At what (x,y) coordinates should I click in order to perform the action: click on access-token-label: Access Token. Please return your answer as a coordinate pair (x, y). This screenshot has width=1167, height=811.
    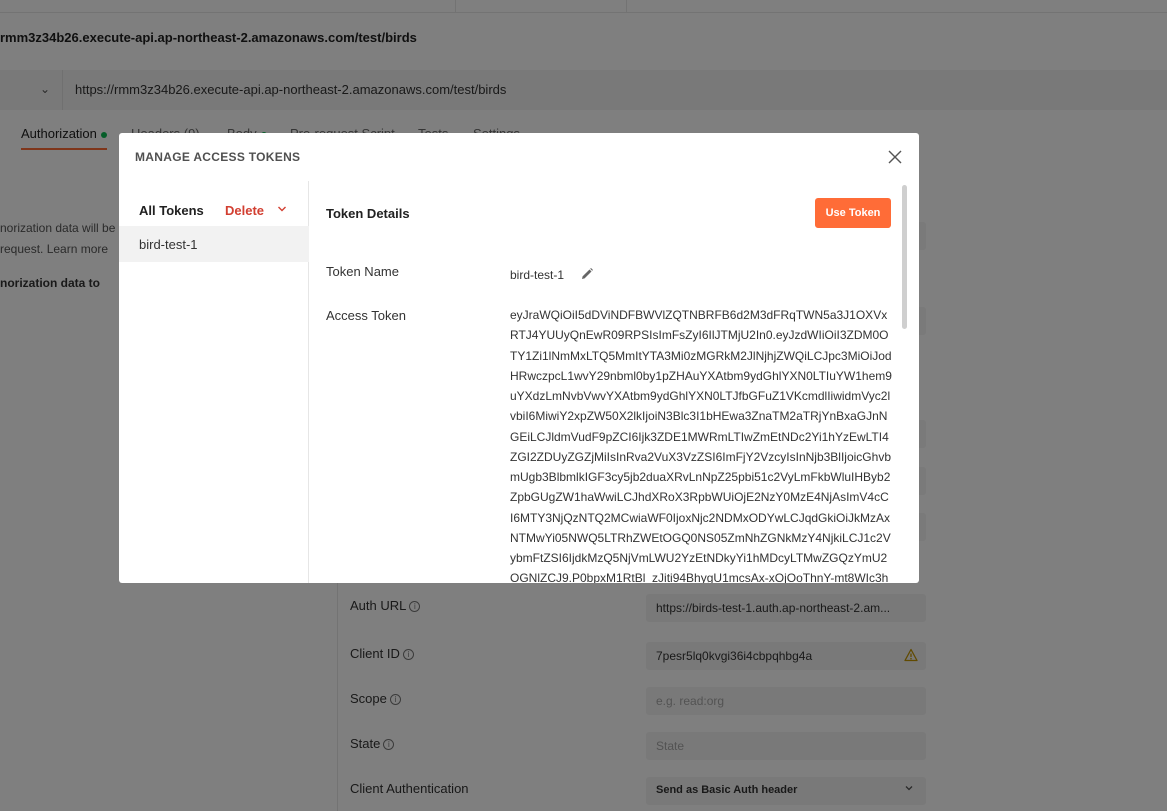
    Looking at the image, I should click on (366, 315).